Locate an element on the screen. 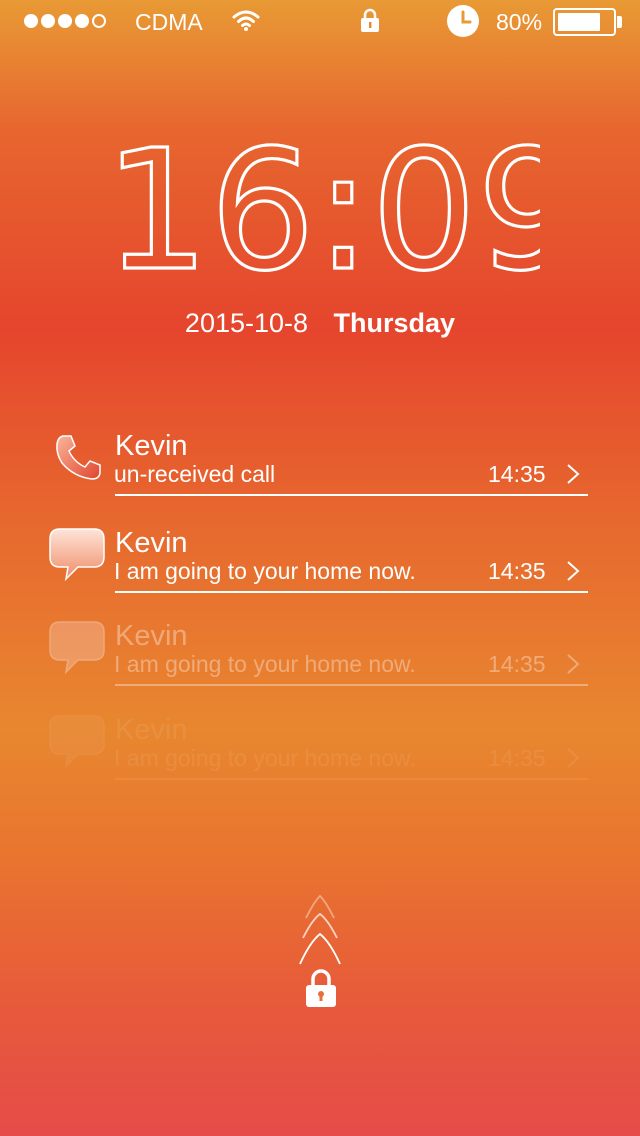  carrier-name: CDMA is located at coordinates (169, 22).